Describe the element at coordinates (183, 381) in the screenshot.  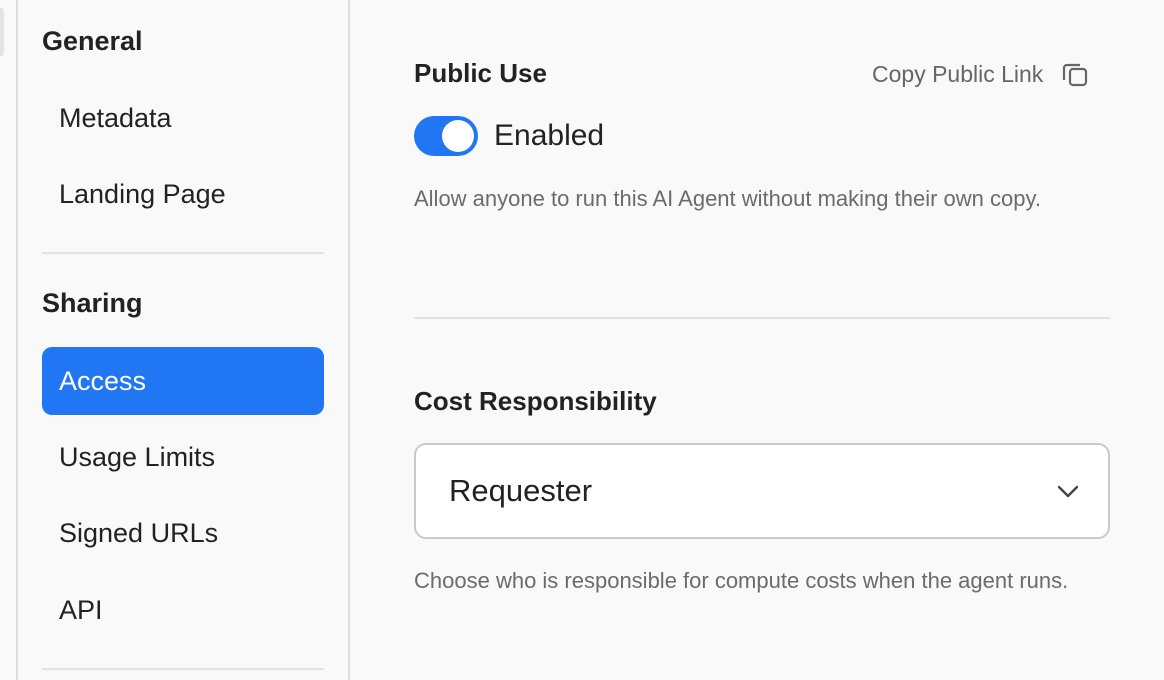
I see `sidebar-item-access: Access` at that location.